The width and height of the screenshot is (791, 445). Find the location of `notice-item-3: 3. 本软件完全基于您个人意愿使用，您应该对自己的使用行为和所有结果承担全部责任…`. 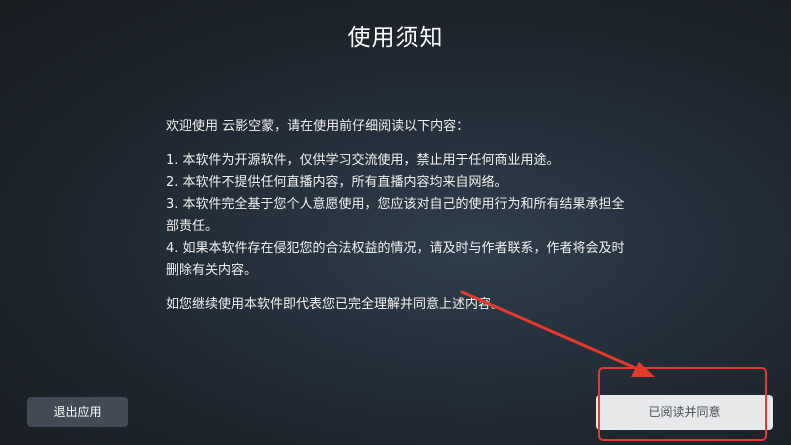

notice-item-3: 3. 本软件完全基于您个人意愿使用，您应该对自己的使用行为和所有结果承担全部责任… is located at coordinates (395, 215).